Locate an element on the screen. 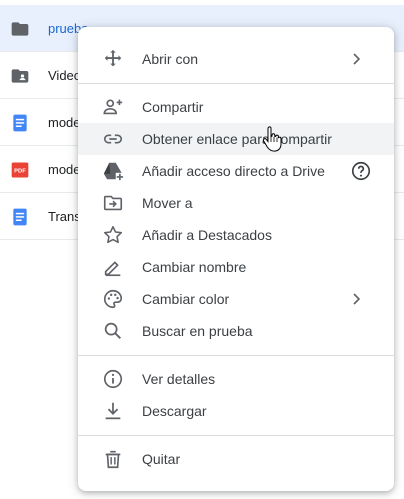  menu-item-label: Compartir is located at coordinates (173, 107).